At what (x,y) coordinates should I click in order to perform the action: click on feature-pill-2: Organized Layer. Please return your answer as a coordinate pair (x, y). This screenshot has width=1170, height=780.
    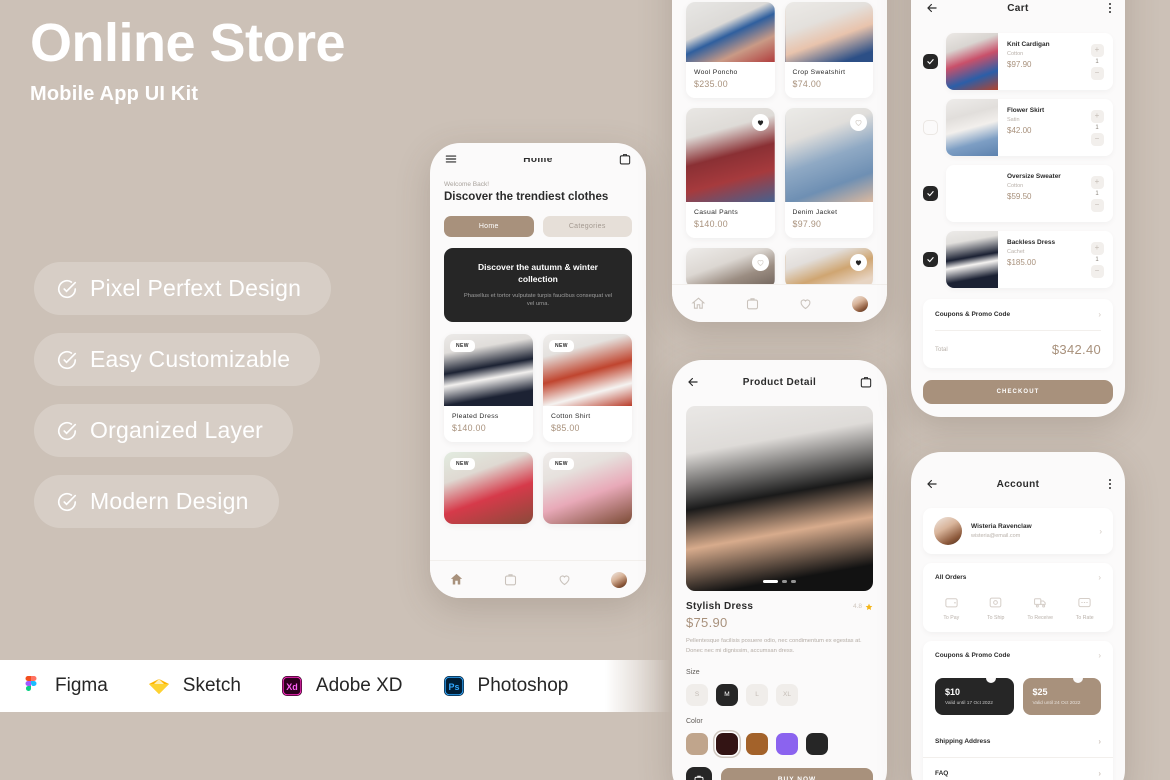
    Looking at the image, I should click on (164, 430).